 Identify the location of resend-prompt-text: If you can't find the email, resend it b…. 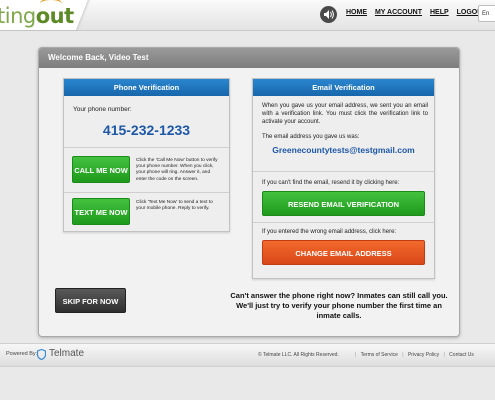
(331, 183).